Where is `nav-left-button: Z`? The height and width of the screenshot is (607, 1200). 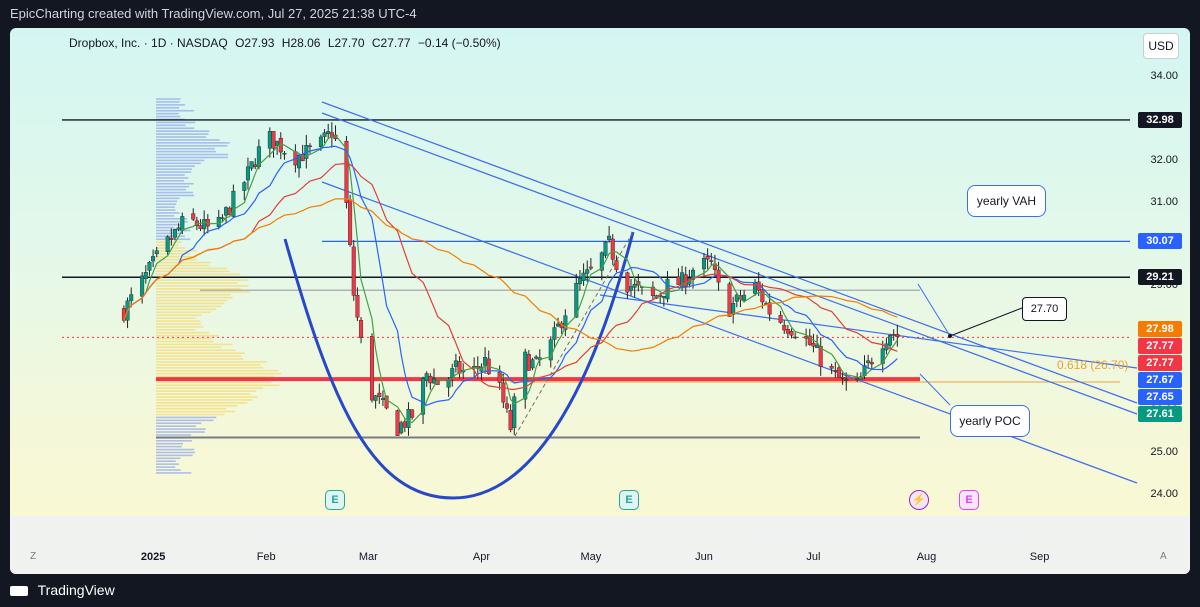
nav-left-button: Z is located at coordinates (33, 556).